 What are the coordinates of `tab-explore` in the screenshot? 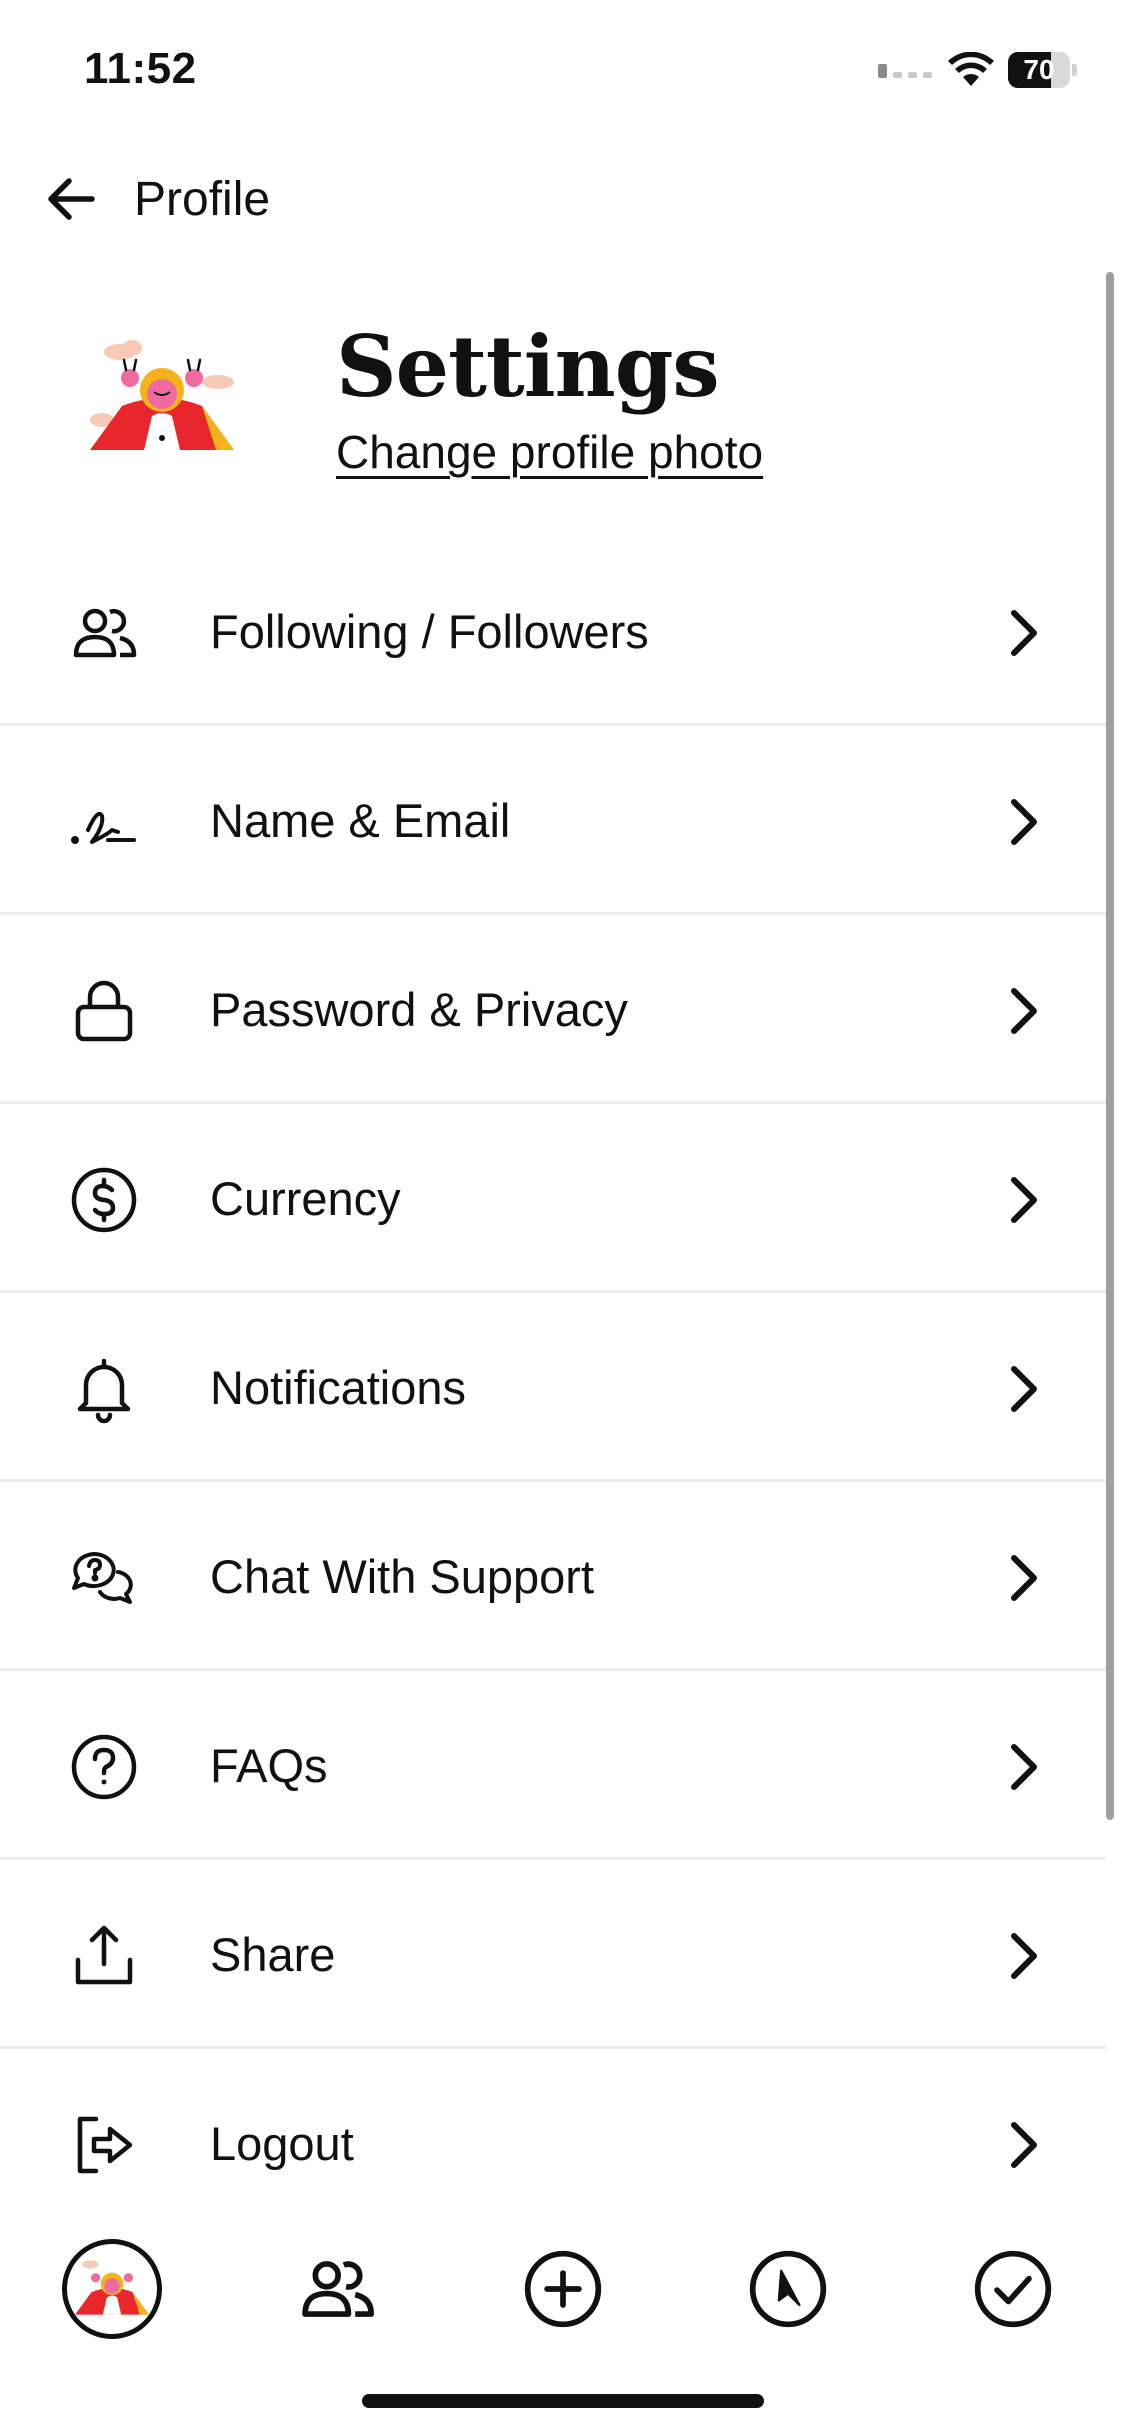 It's located at (788, 2289).